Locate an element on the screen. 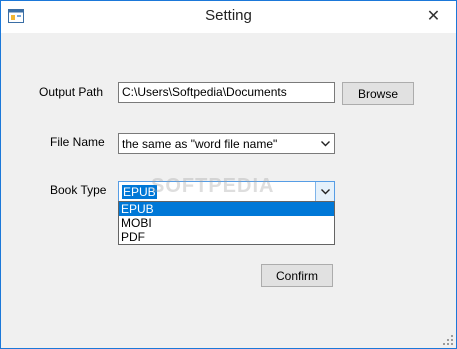 The height and width of the screenshot is (349, 457). resize-grip-icon is located at coordinates (448, 340).